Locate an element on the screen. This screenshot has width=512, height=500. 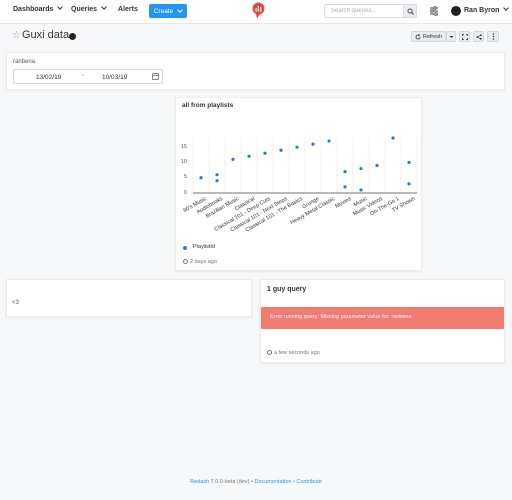
error-widget-title: 1 guy query is located at coordinates (286, 289).